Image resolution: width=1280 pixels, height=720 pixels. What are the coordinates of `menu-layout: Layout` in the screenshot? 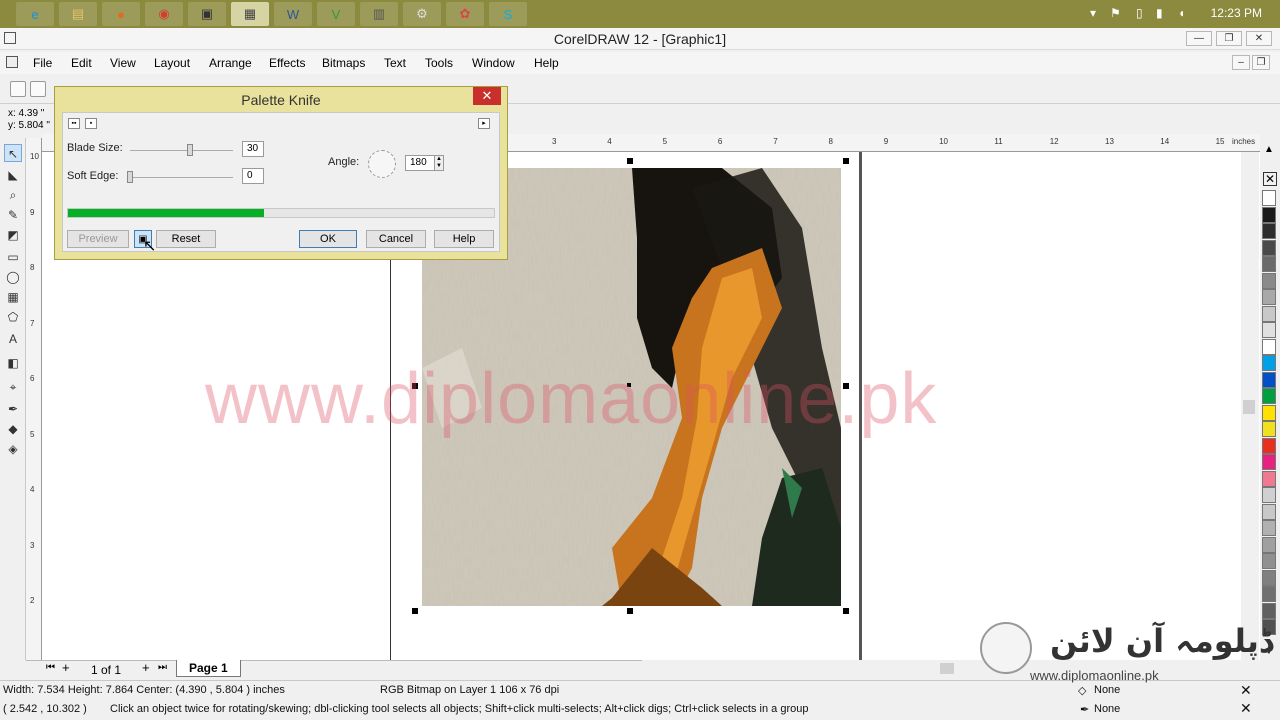 It's located at (172, 63).